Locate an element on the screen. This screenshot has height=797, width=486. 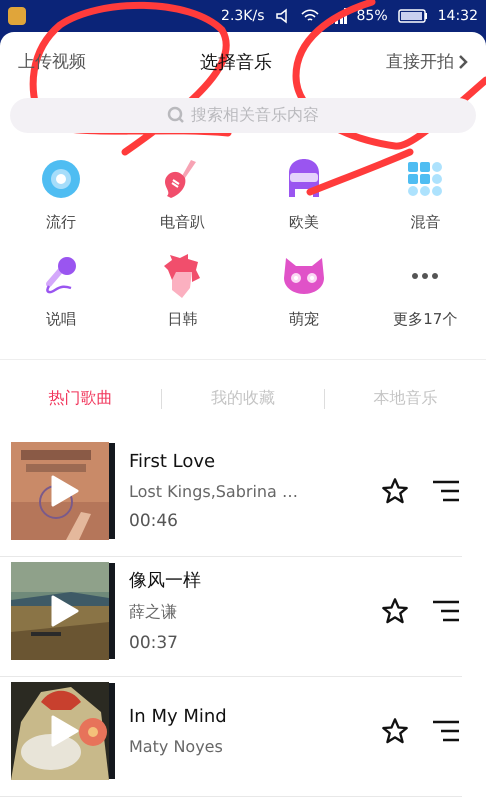
more-icon is located at coordinates (425, 276).